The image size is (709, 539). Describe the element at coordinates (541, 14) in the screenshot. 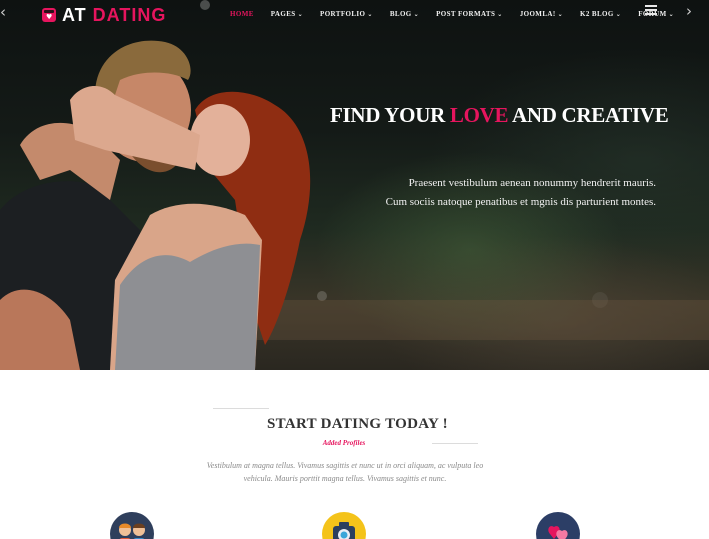

I see `nav-item-joomla: JOOMLA! ⌄` at that location.